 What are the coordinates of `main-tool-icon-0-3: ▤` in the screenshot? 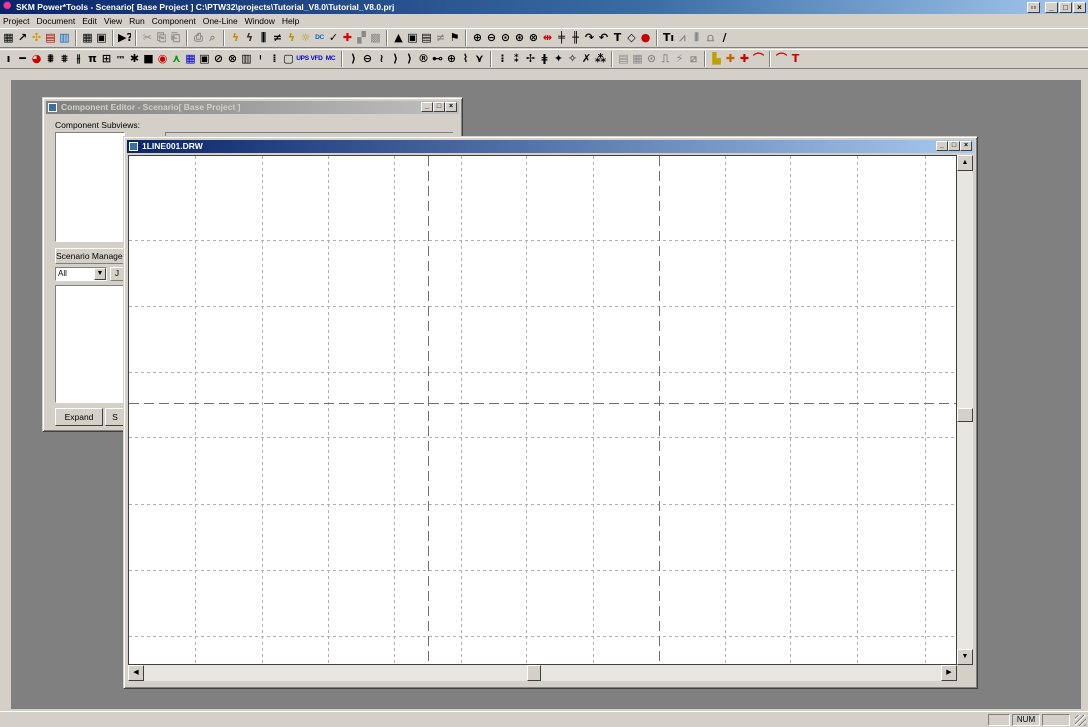 It's located at (50, 38).